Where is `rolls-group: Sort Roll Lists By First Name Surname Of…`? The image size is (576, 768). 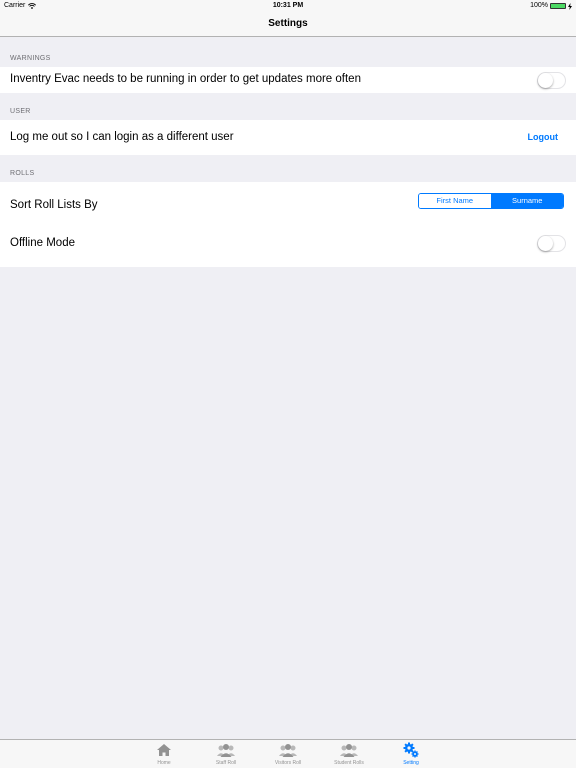 rolls-group: Sort Roll Lists By First Name Surname Of… is located at coordinates (288, 224).